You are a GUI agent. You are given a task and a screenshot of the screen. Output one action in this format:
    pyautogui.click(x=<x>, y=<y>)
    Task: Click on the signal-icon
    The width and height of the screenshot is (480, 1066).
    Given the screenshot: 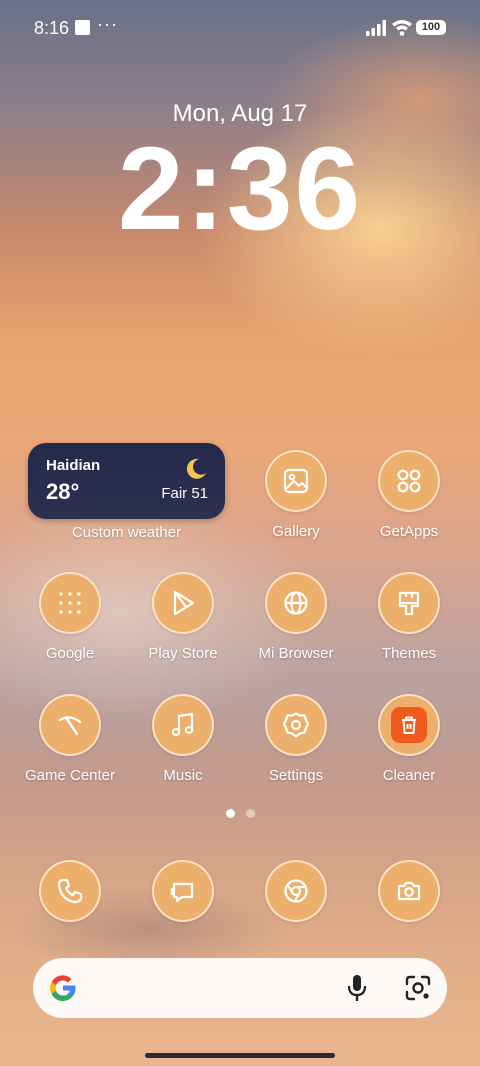 What is the action you would take?
    pyautogui.click(x=376, y=28)
    